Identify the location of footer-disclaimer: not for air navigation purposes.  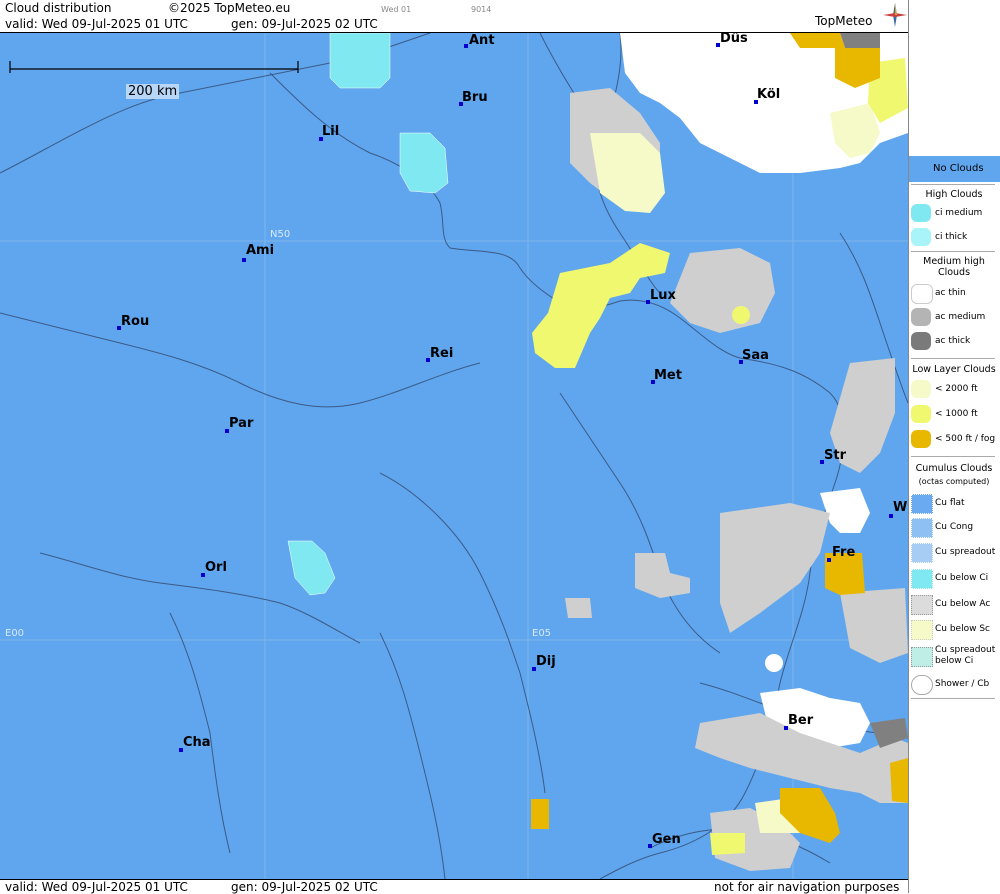
(807, 887).